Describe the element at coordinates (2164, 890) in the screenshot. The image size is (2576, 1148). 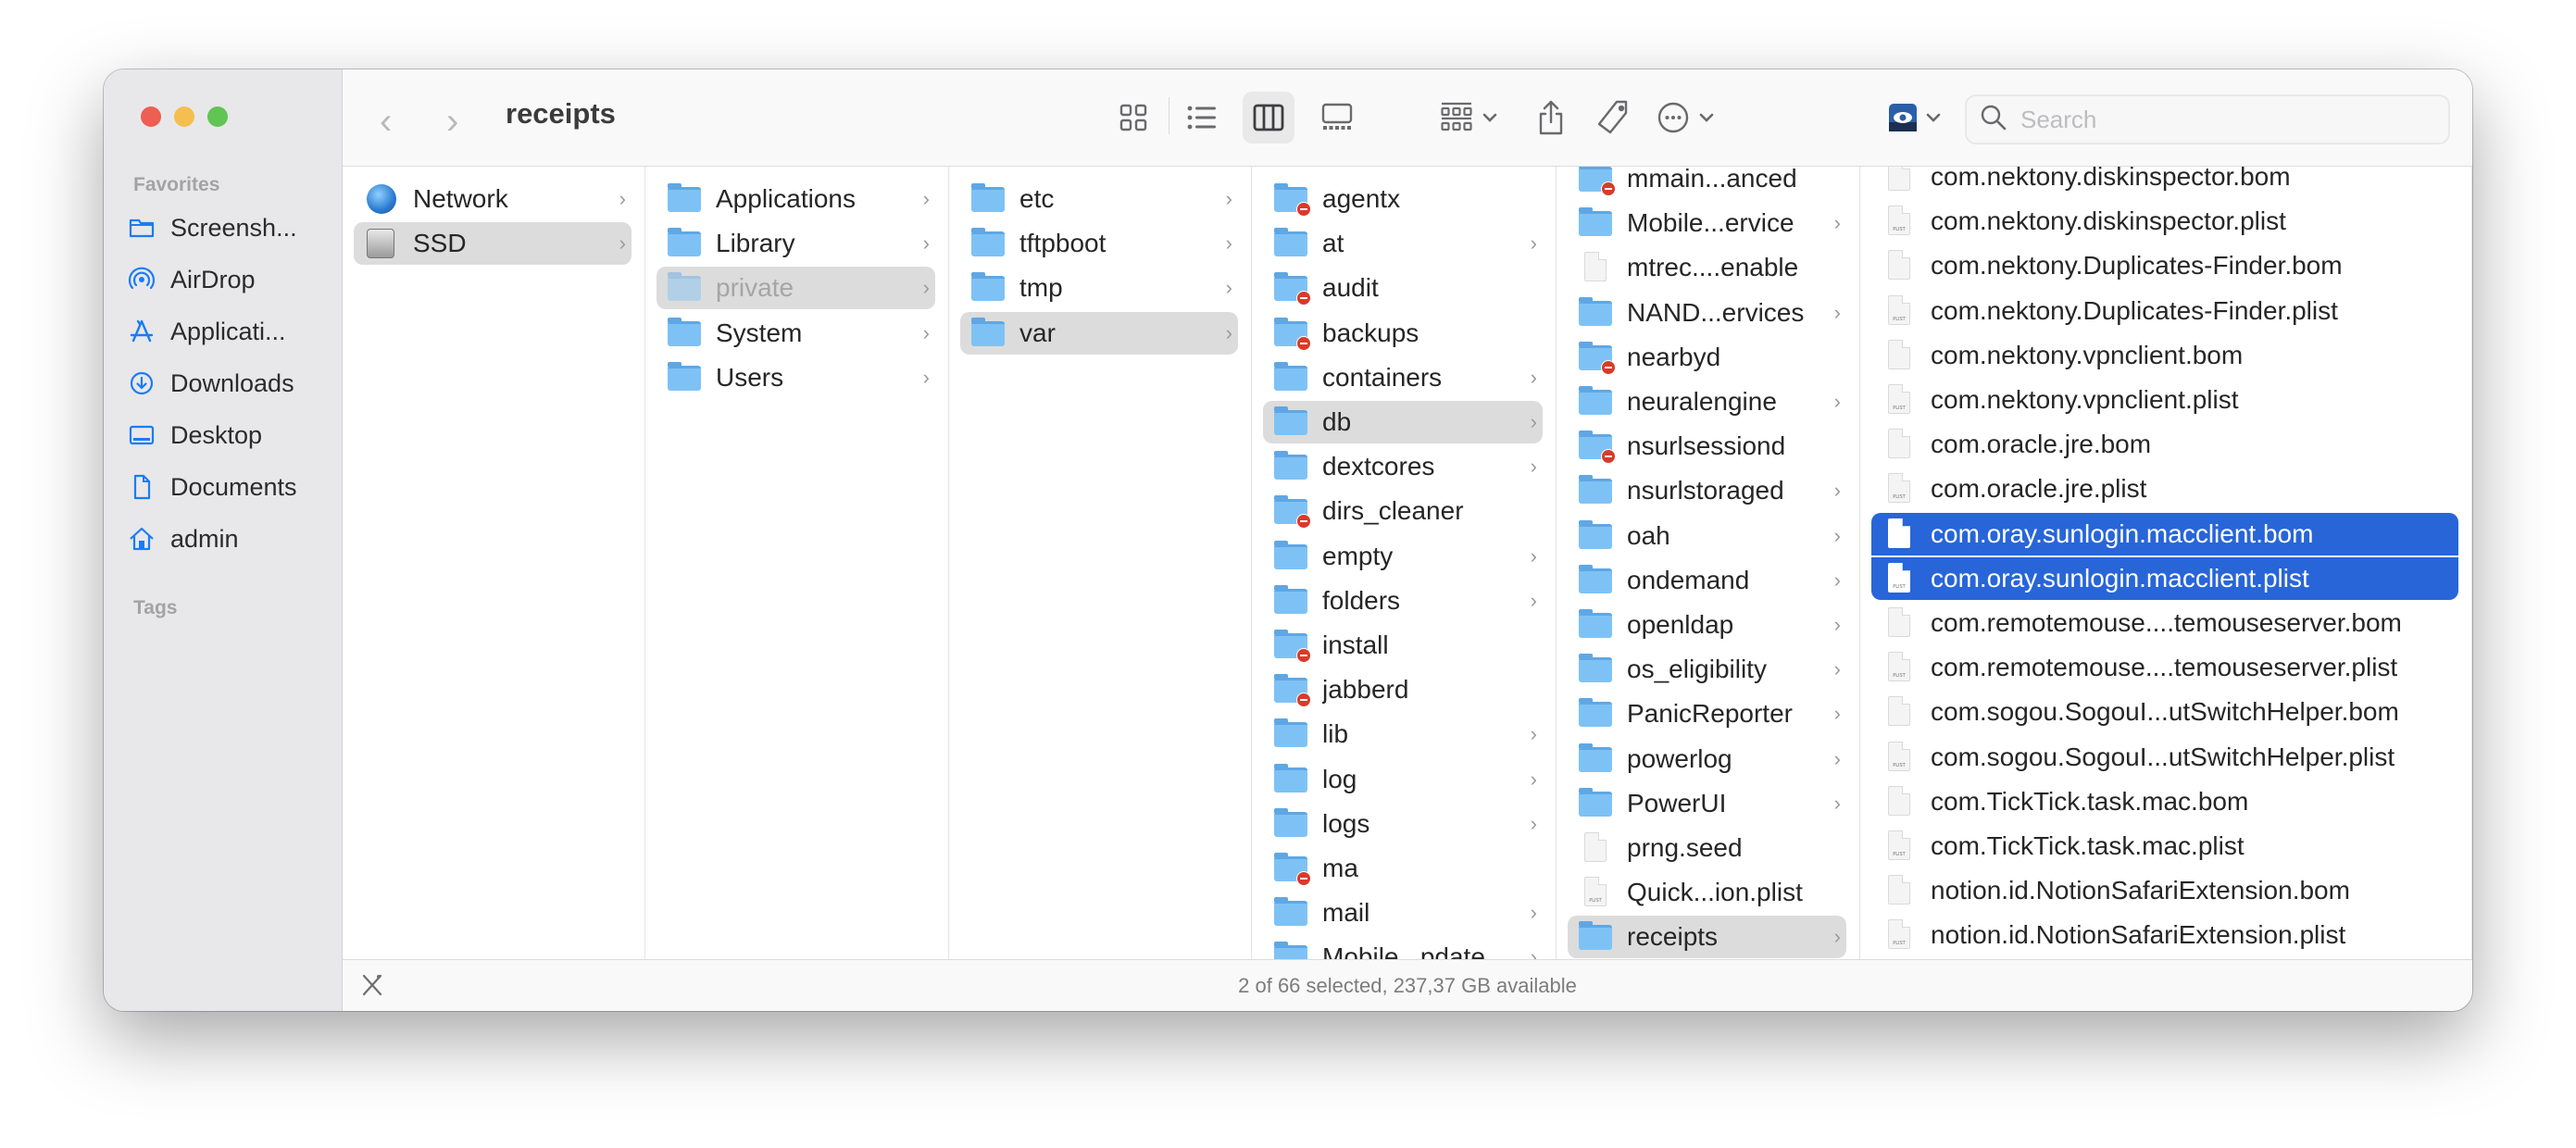
I see `file-row: notion.id.NotionSafariExtension.bom` at that location.